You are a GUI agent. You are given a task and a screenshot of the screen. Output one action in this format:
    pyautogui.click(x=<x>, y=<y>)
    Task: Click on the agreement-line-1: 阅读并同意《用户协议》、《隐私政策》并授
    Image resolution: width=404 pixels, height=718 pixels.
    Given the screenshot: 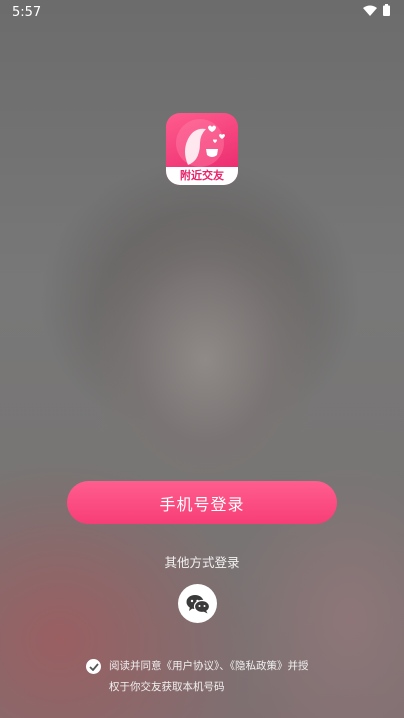 What is the action you would take?
    pyautogui.click(x=209, y=666)
    